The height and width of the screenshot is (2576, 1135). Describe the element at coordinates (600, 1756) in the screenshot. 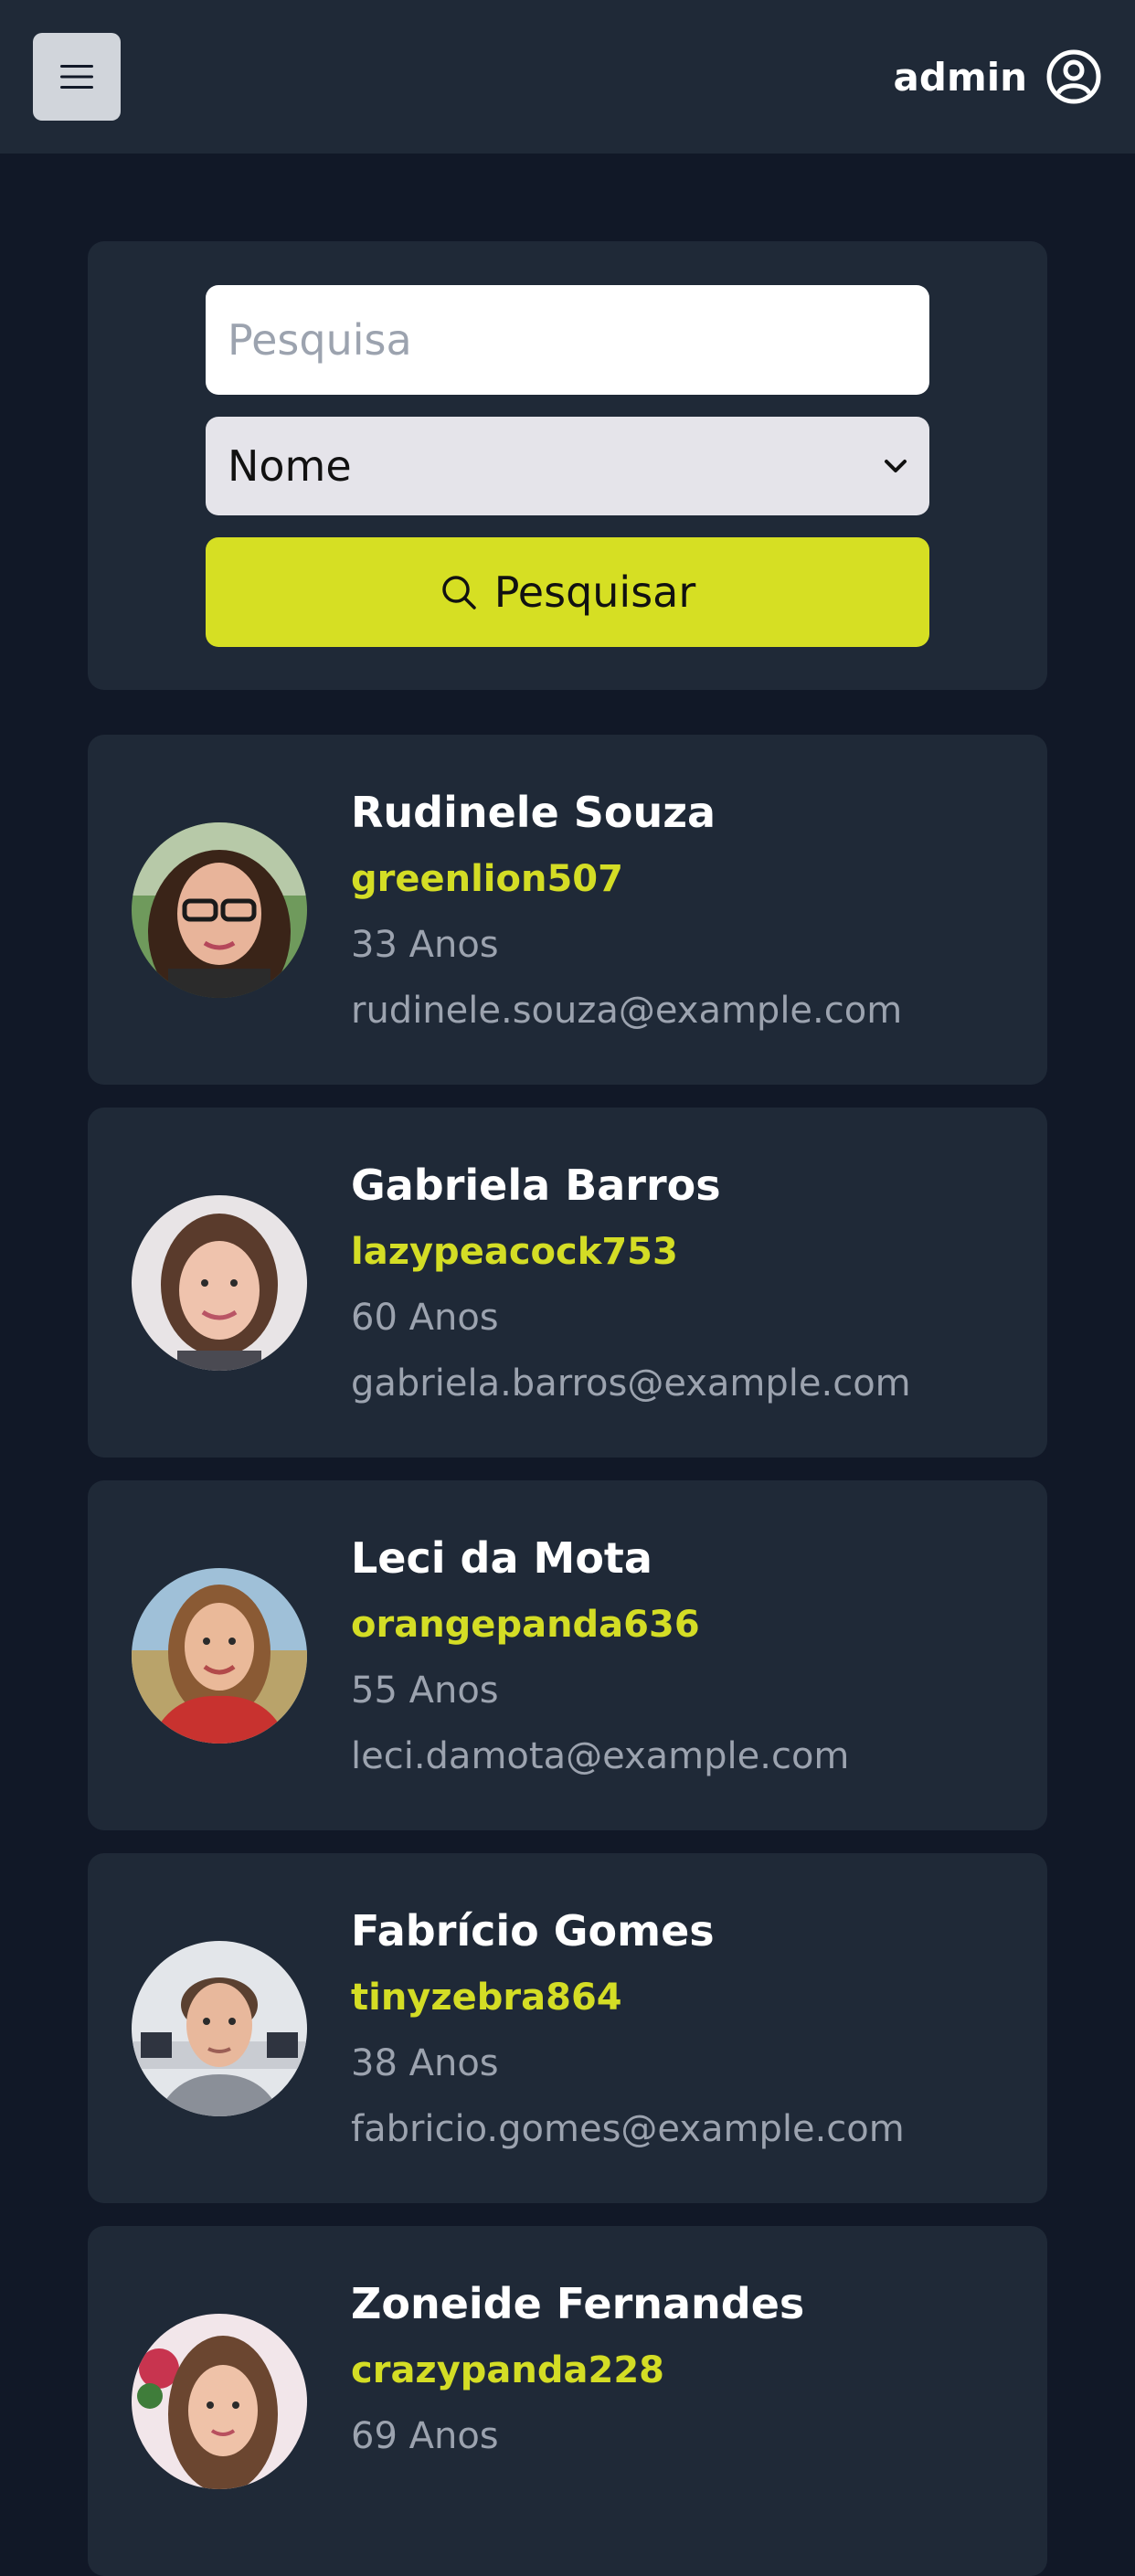

I see `user-email: leci.damota@example.com` at that location.